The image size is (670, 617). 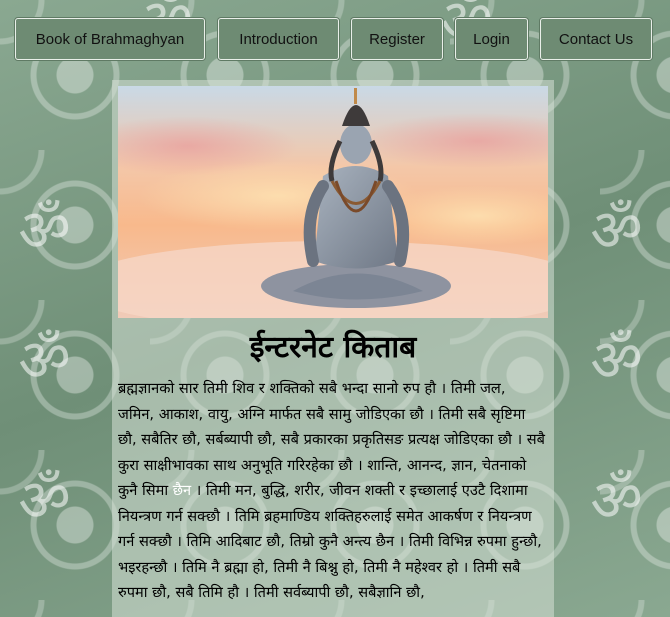 I want to click on page-title: ईन्टरनेट किताब, so click(x=333, y=347).